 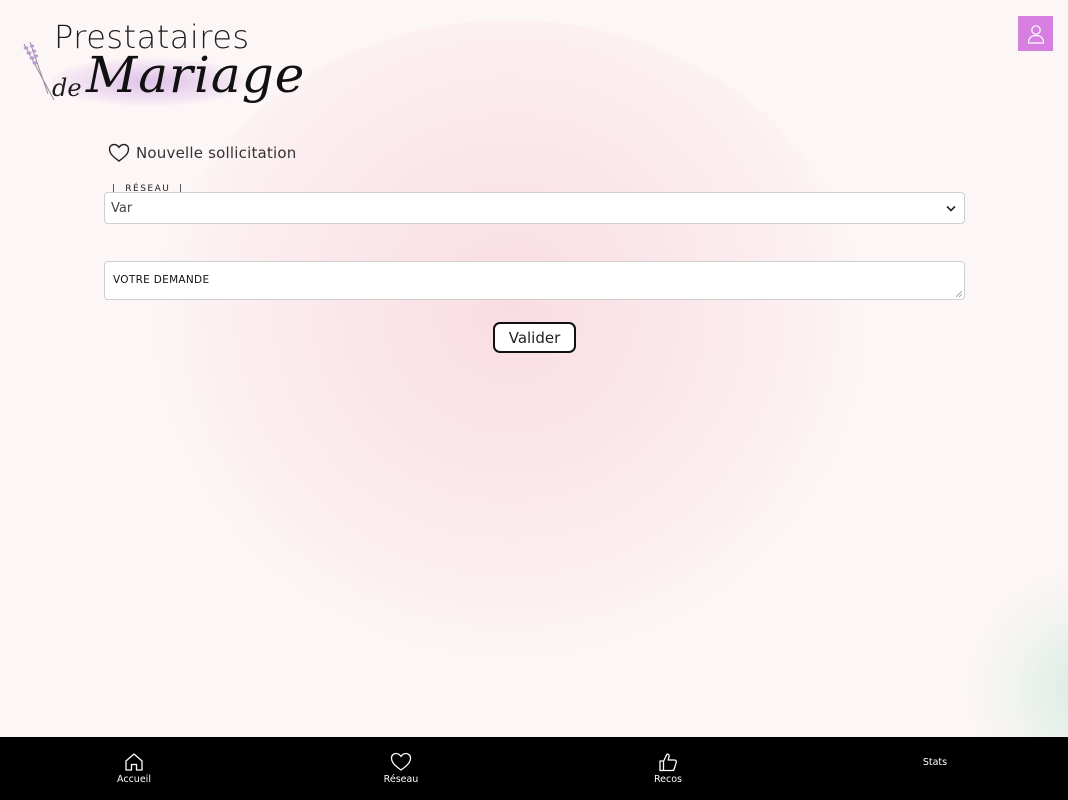 I want to click on request-textarea: VOTRE DEMANDE, so click(x=534, y=280).